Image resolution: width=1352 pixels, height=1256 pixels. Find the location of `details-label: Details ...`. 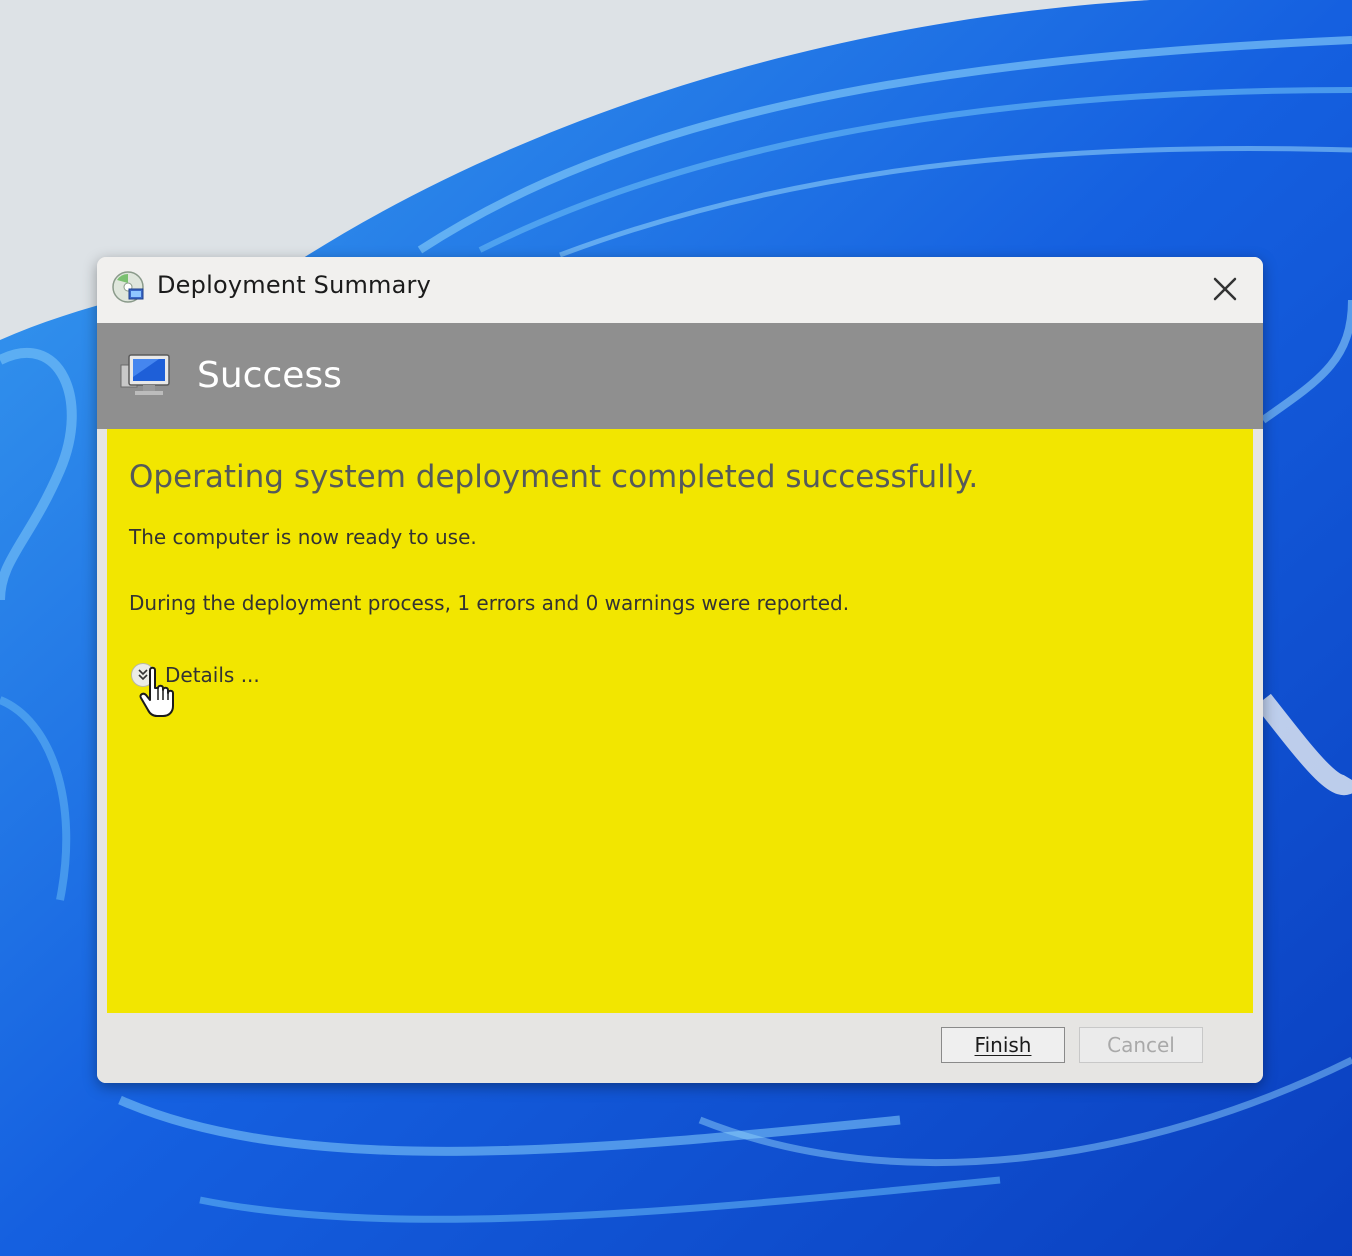

details-label: Details ... is located at coordinates (212, 675).